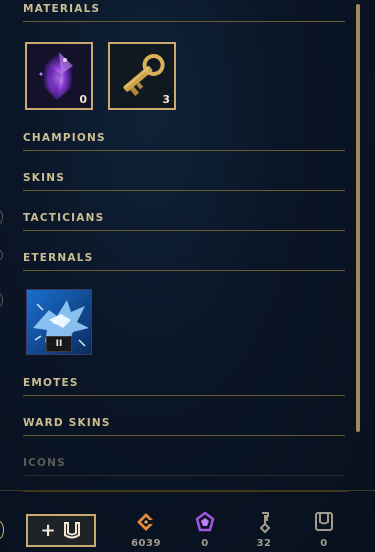 Image resolution: width=375 pixels, height=552 pixels. What do you see at coordinates (145, 522) in the screenshot?
I see `blue-essence-icon` at bounding box center [145, 522].